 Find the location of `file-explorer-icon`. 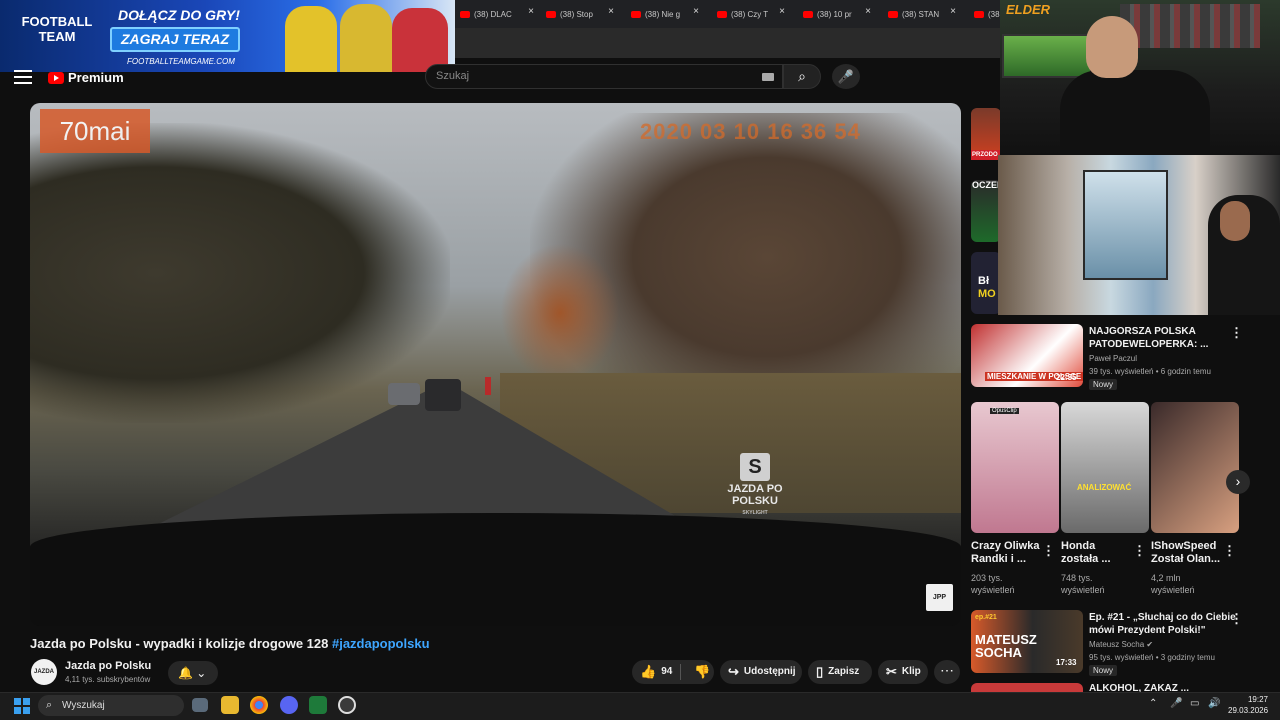

file-explorer-icon is located at coordinates (230, 705).